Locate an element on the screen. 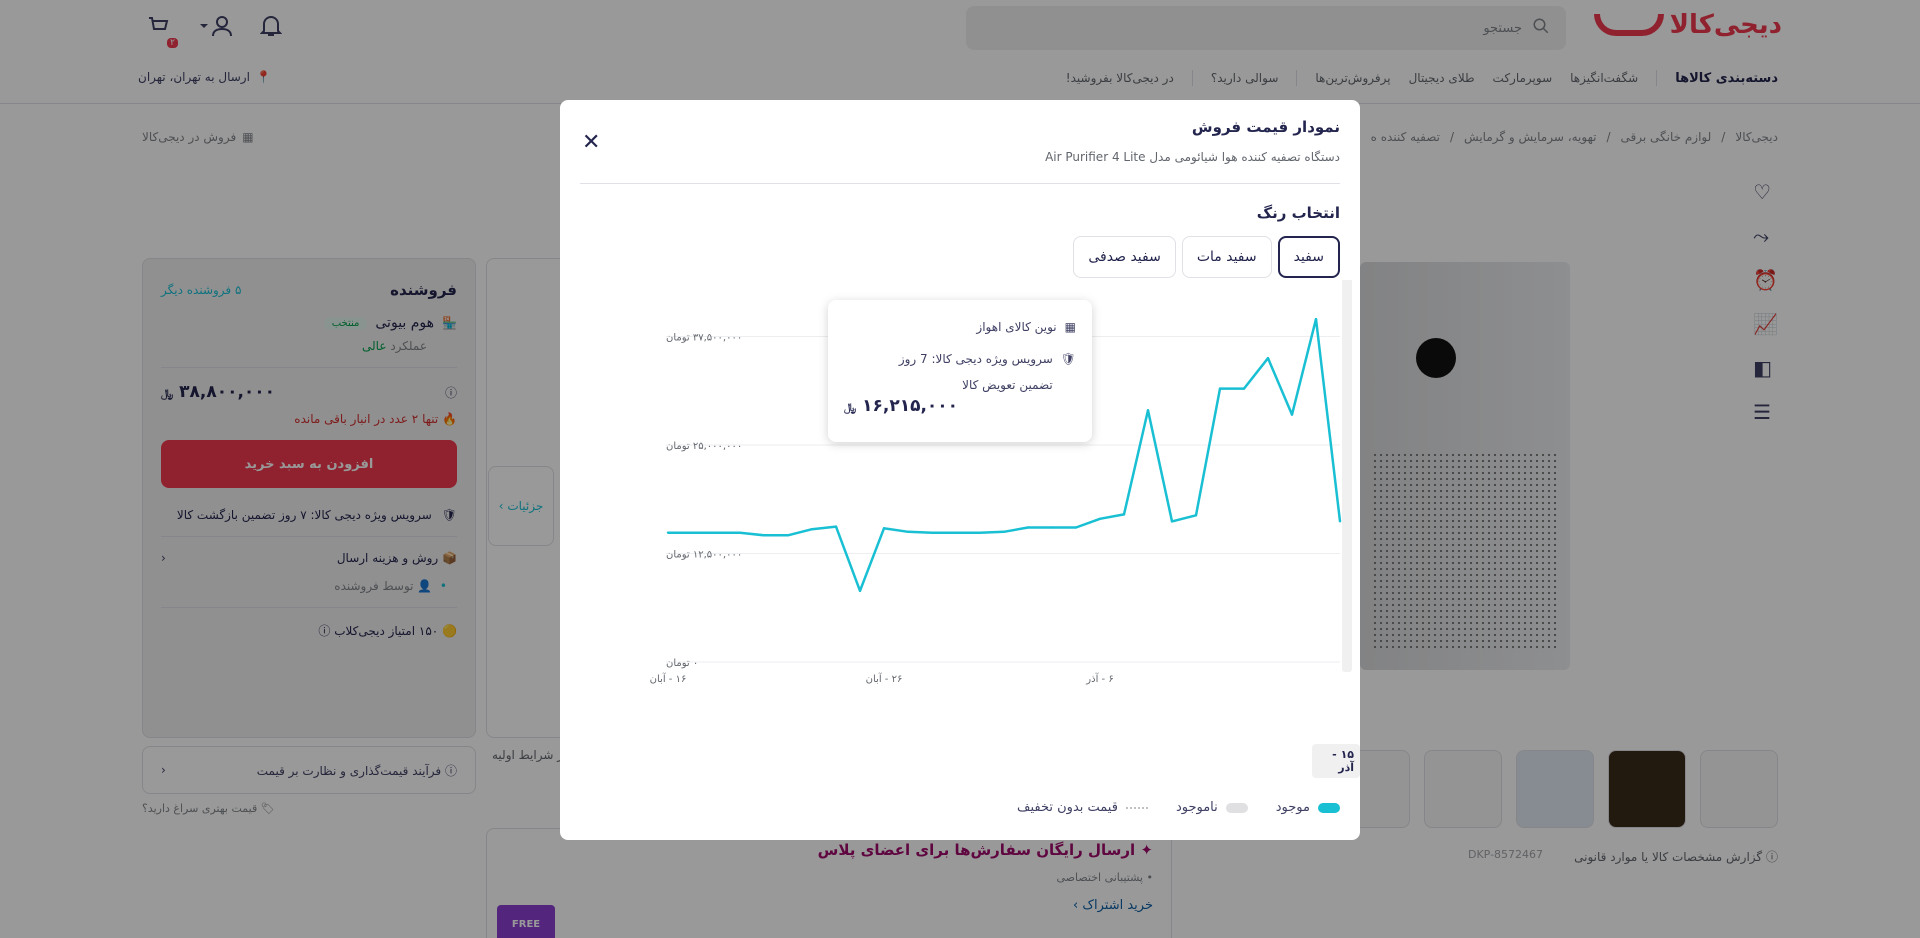 Image resolution: width=1920 pixels, height=938 pixels. legend-no-discount-marker is located at coordinates (1136, 807).